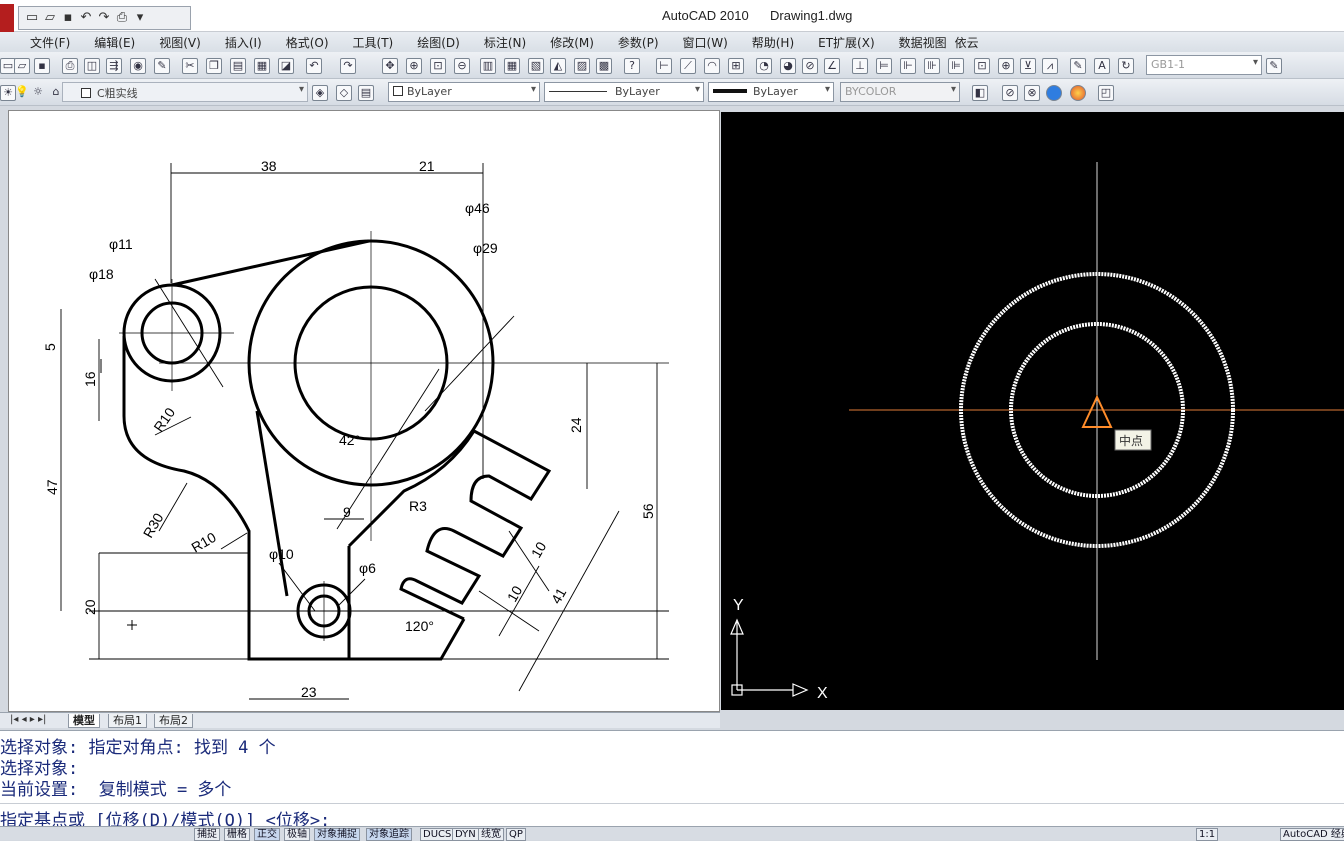  What do you see at coordinates (114, 66) in the screenshot?
I see `publish-icon: ⇶` at bounding box center [114, 66].